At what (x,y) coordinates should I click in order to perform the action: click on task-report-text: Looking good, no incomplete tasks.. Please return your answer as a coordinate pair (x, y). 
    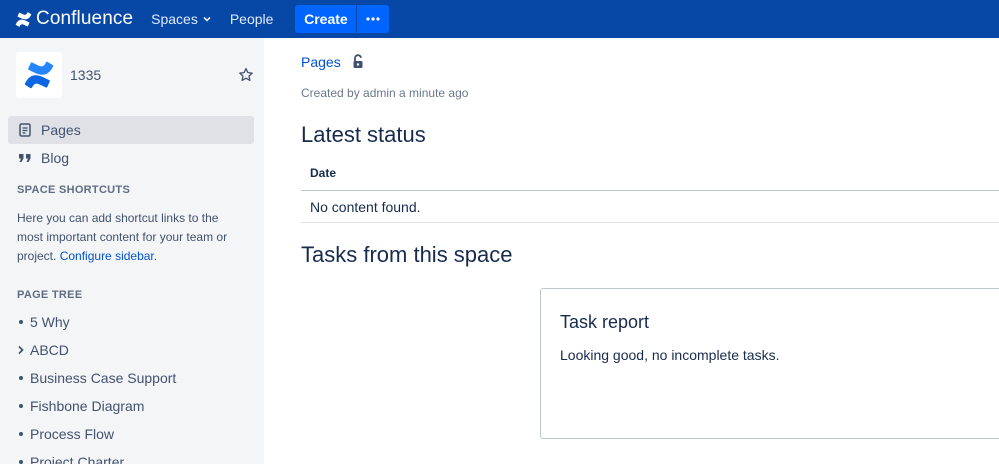
    Looking at the image, I should click on (670, 355).